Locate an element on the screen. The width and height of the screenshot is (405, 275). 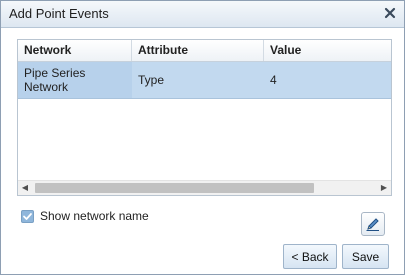
close-icon is located at coordinates (390, 13).